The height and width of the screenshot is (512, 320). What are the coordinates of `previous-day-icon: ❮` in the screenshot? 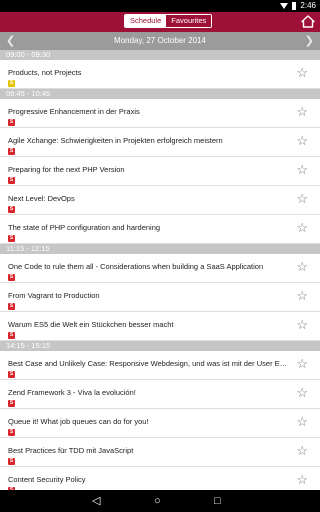 It's located at (10, 41).